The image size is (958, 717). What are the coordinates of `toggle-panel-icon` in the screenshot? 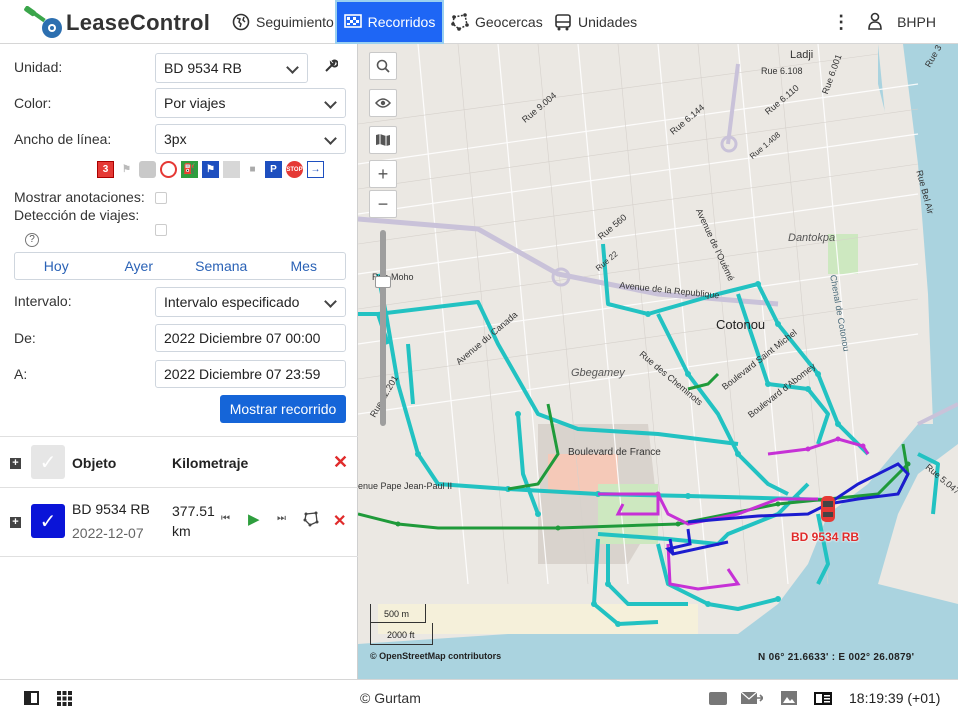 It's located at (31, 698).